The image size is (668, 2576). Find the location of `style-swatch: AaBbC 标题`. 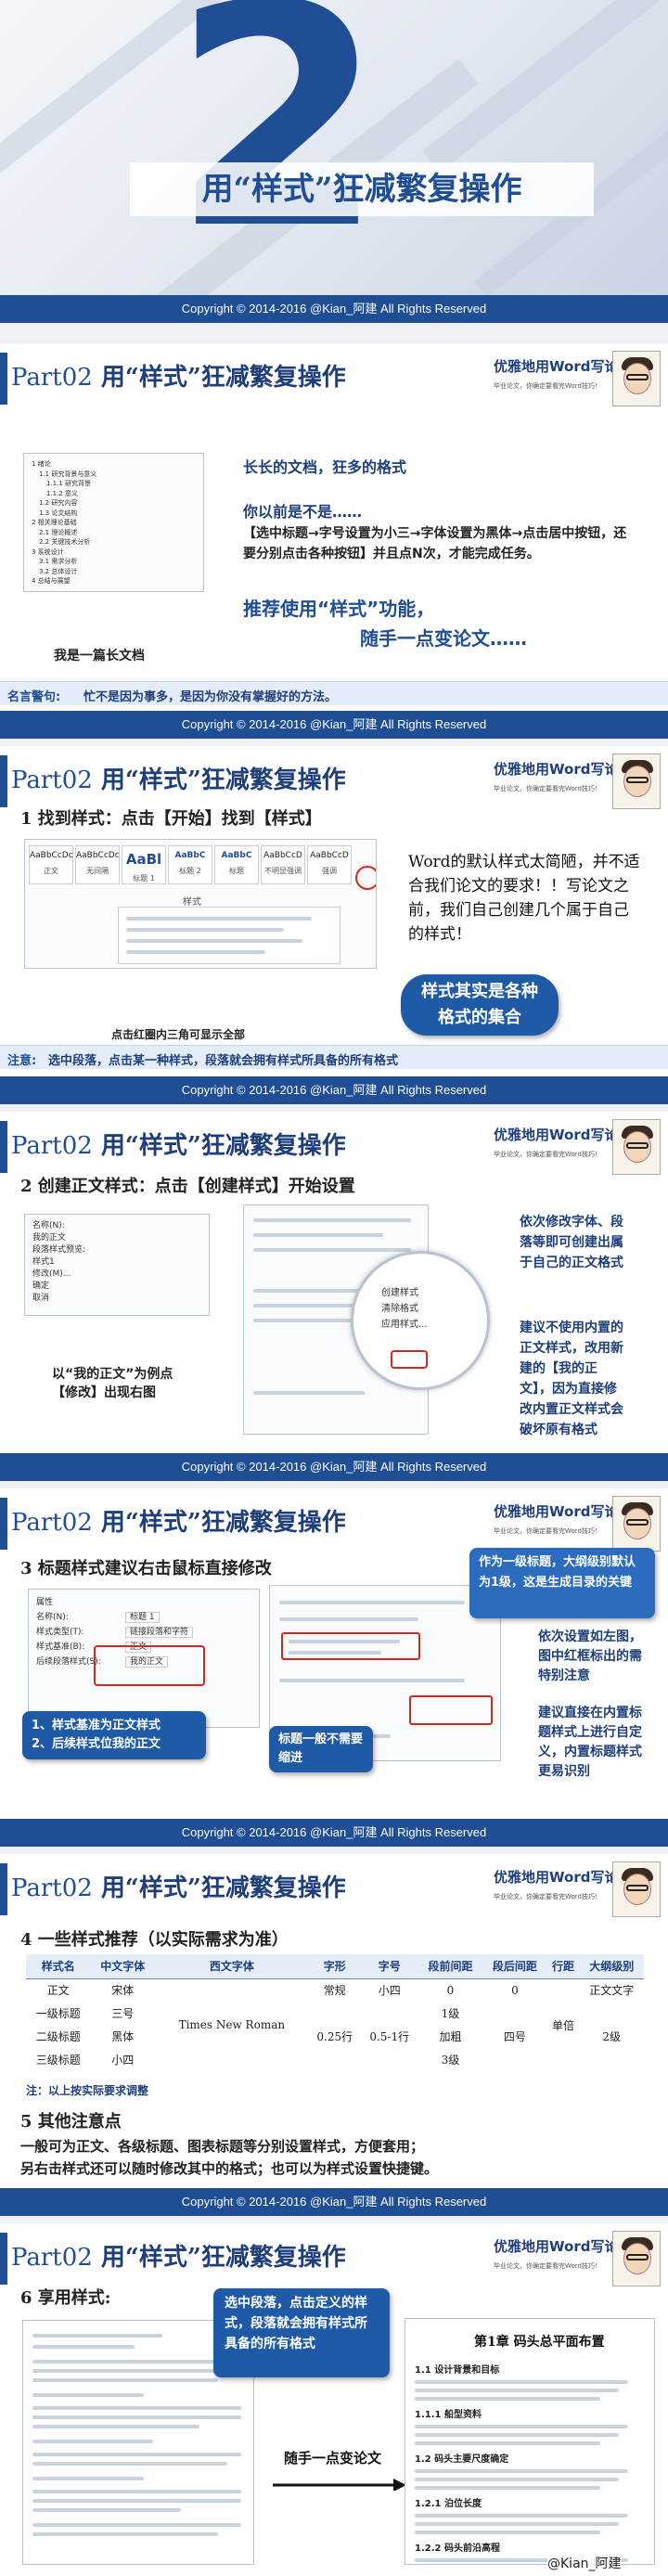

style-swatch: AaBbC 标题 is located at coordinates (237, 864).